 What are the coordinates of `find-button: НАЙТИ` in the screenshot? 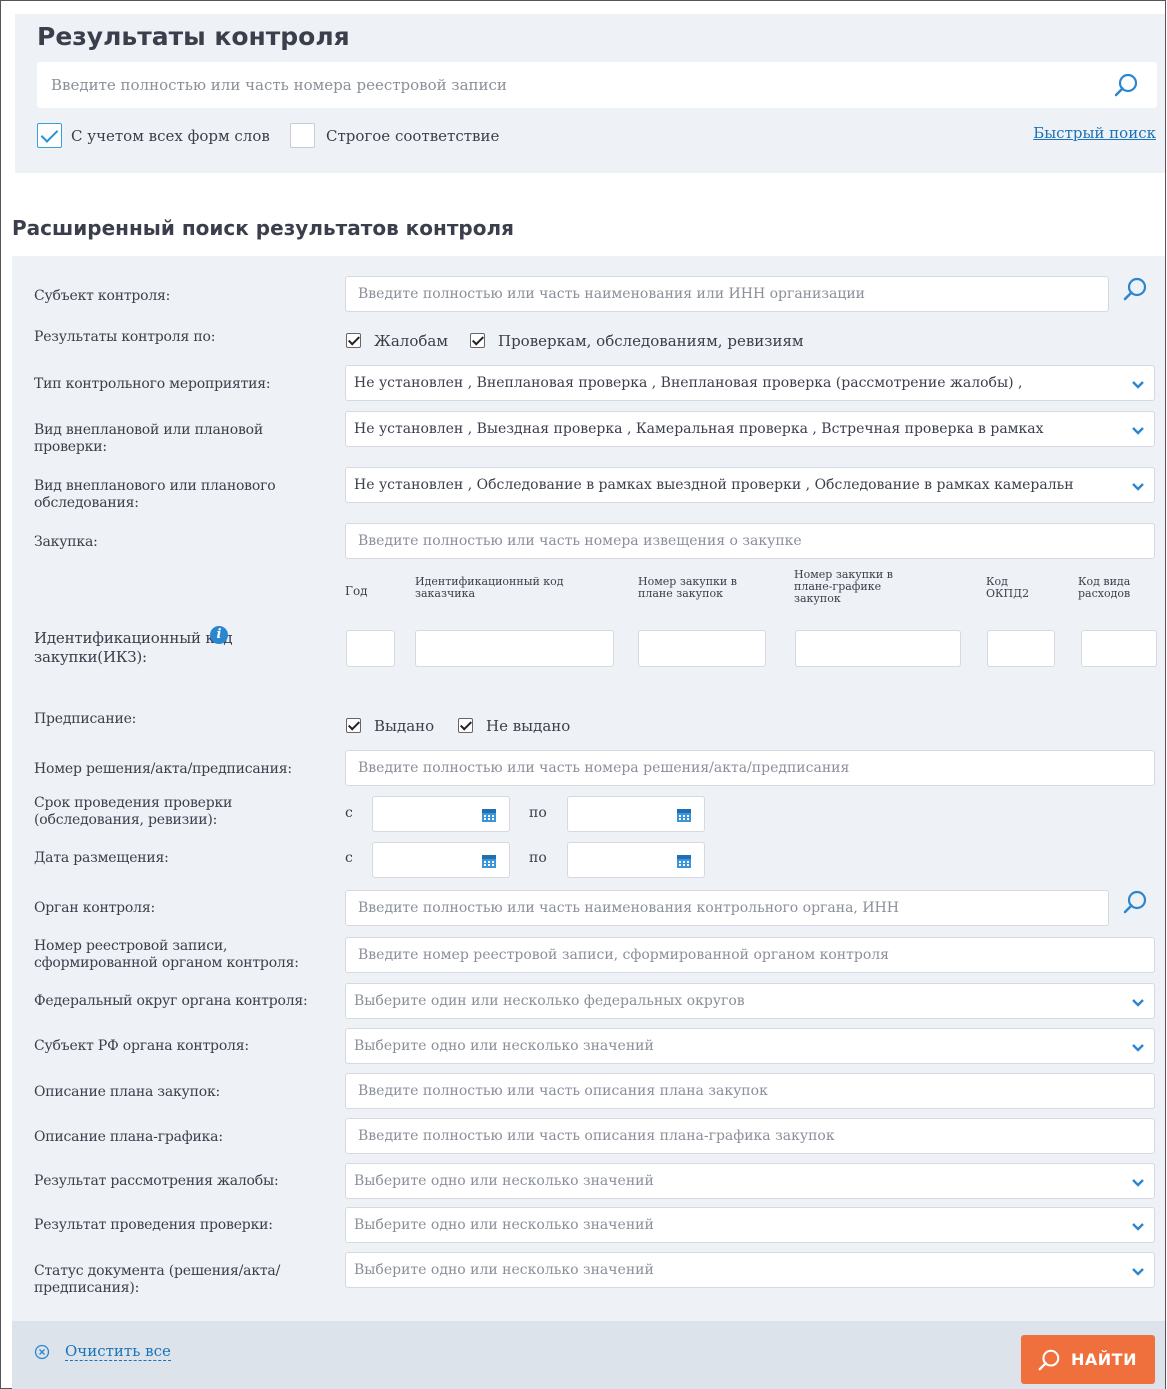 It's located at (1088, 1359).